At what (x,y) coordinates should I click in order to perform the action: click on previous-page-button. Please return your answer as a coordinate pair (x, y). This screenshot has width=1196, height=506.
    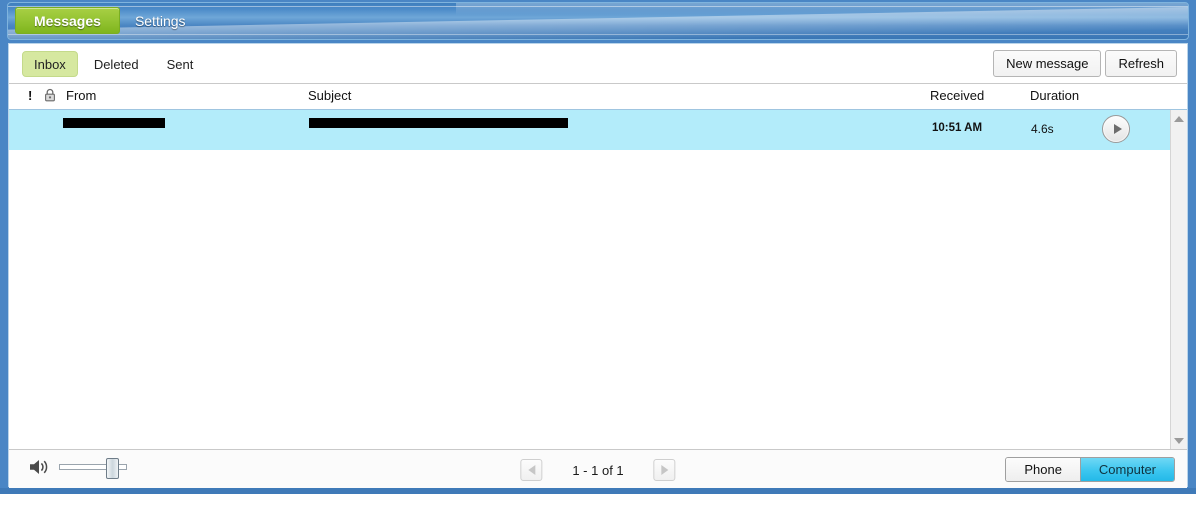
    Looking at the image, I should click on (531, 470).